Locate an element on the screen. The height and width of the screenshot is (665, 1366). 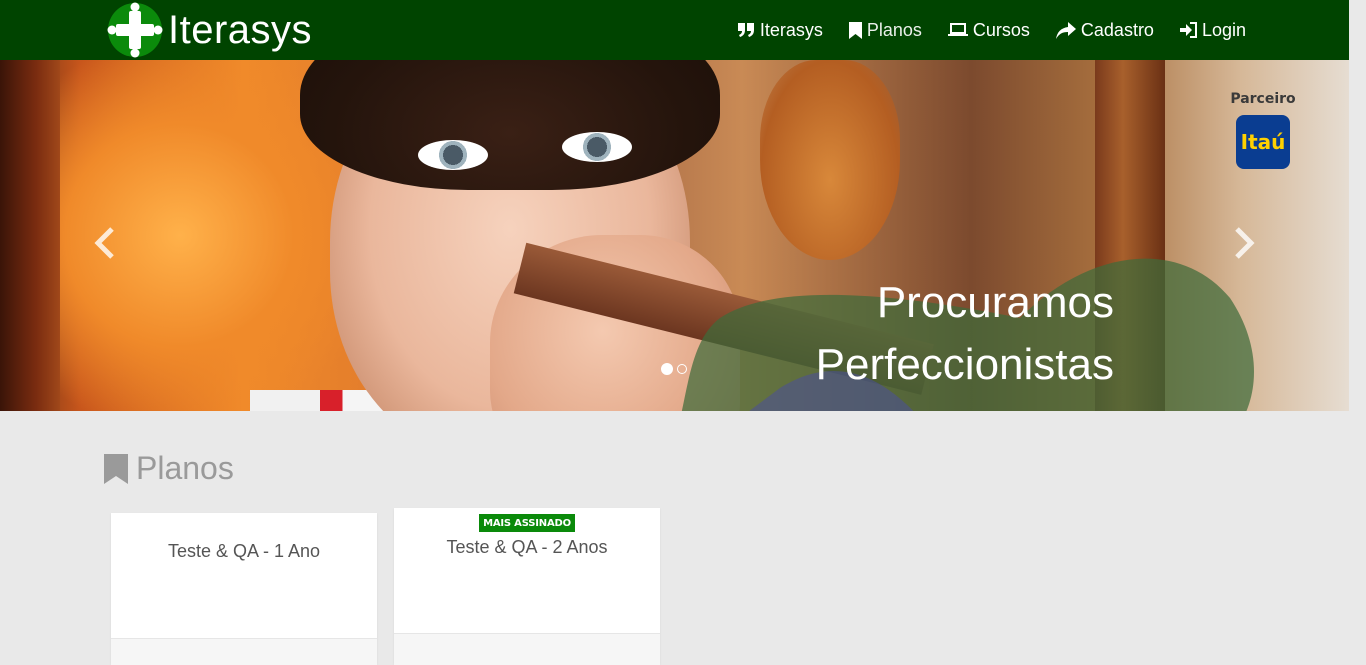
laptop-icon is located at coordinates (957, 29).